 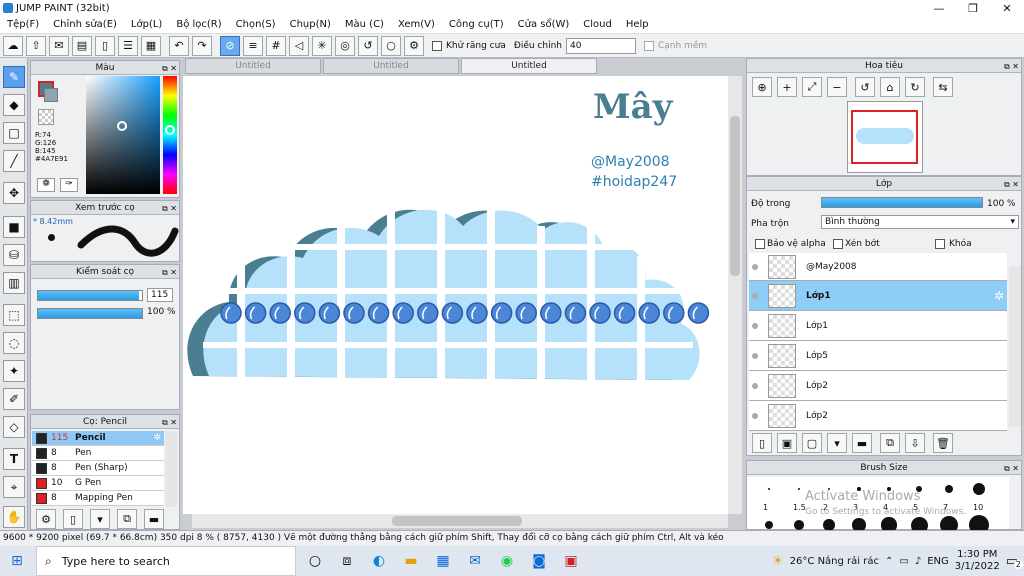 I want to click on gear-icon: ✲, so click(x=157, y=438).